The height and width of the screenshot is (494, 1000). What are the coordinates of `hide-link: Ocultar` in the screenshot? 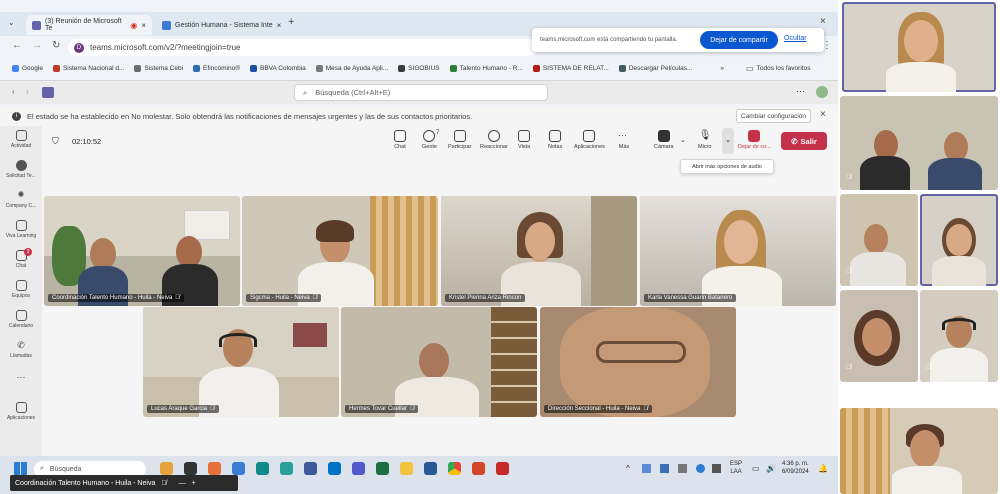 It's located at (795, 38).